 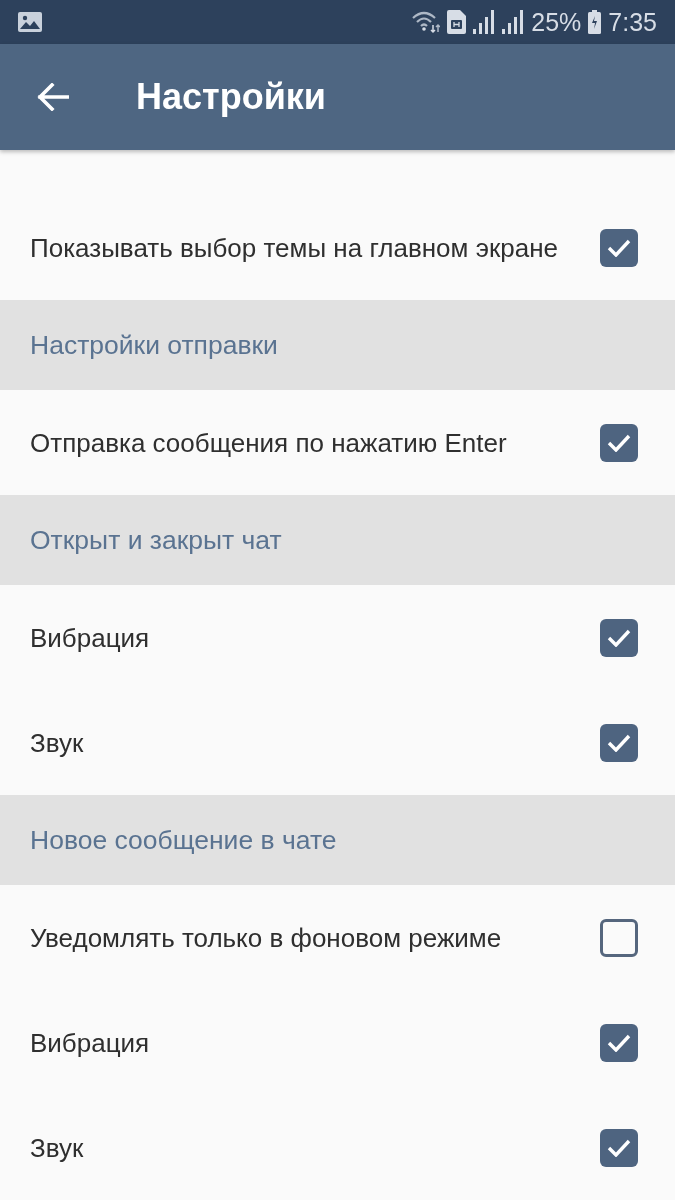 What do you see at coordinates (295, 247) in the screenshot?
I see `setting-label: Показывать выбор темы на главном экране` at bounding box center [295, 247].